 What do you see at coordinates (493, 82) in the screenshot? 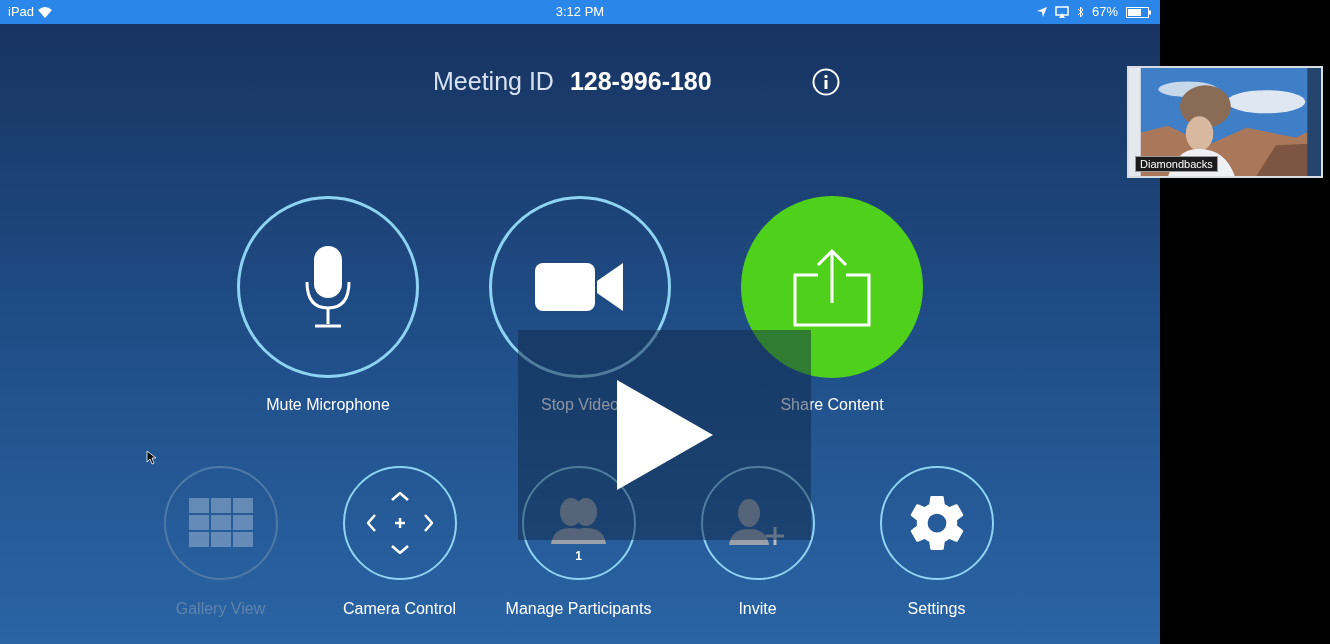
I see `meeting-id-label: Meeting ID` at bounding box center [493, 82].